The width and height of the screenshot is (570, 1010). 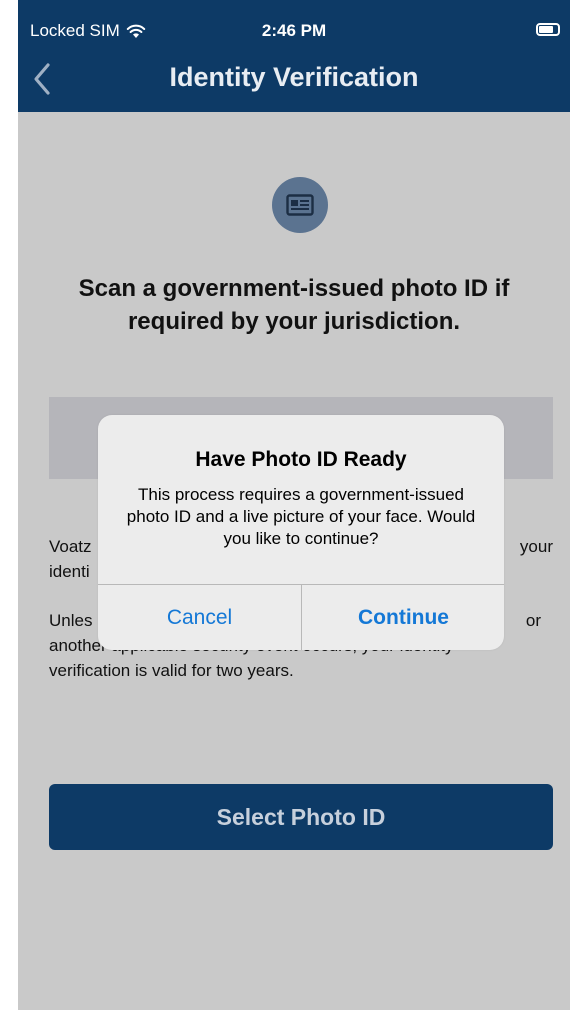 I want to click on battery-icon, so click(x=548, y=29).